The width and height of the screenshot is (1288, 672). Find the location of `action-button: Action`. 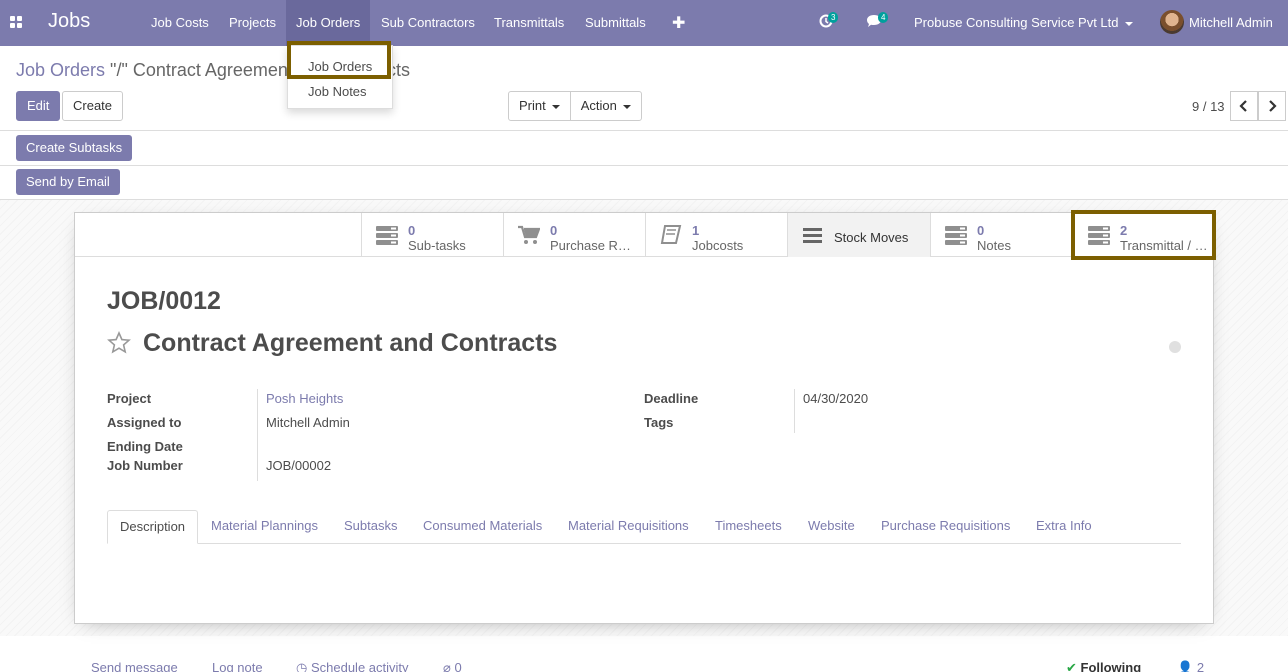

action-button: Action is located at coordinates (605, 106).